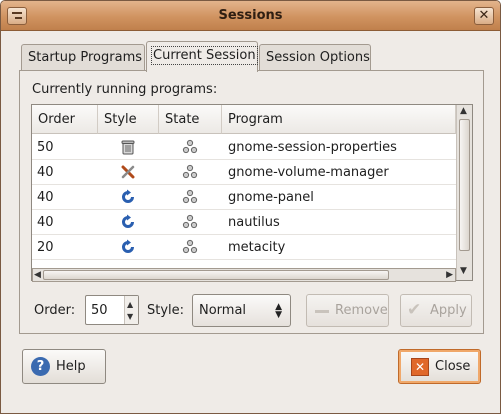 The image size is (501, 414). I want to click on column-header-state: State, so click(190, 119).